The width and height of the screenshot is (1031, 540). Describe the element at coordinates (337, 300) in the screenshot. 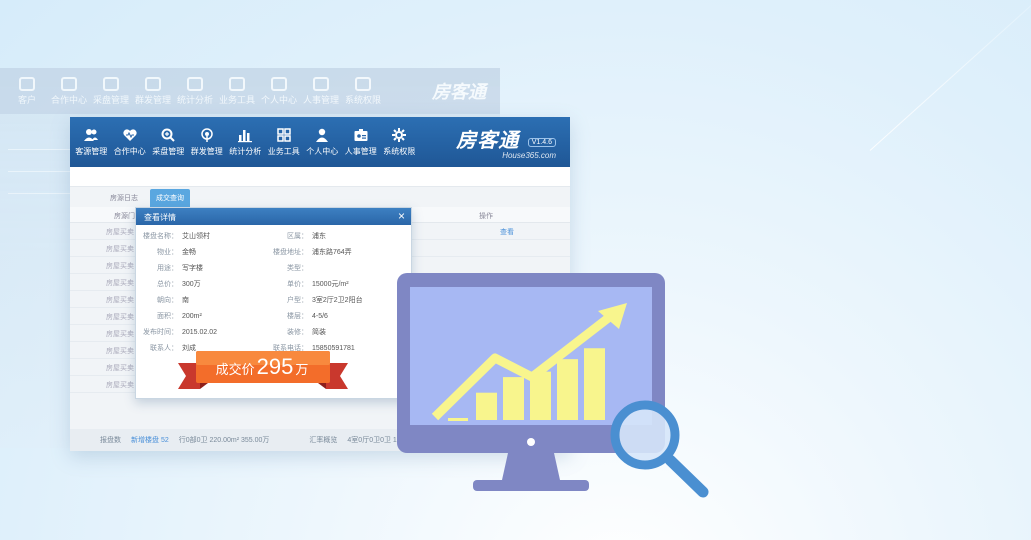

I see `field-value: 3室2厅2卫2阳台` at that location.